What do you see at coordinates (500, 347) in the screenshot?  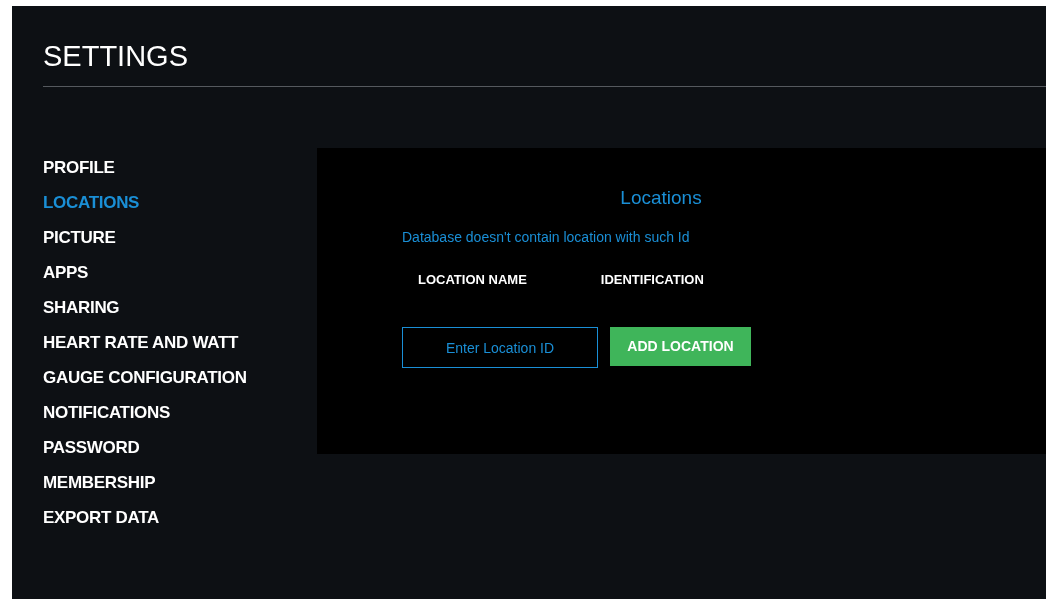 I see `location-id-field: Enter Location ID` at bounding box center [500, 347].